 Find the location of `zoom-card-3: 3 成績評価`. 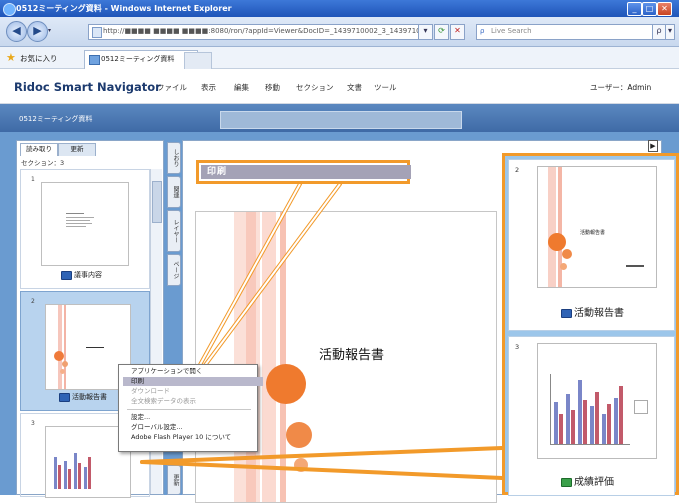

zoom-card-3: 3 成績評価 is located at coordinates (591, 416).